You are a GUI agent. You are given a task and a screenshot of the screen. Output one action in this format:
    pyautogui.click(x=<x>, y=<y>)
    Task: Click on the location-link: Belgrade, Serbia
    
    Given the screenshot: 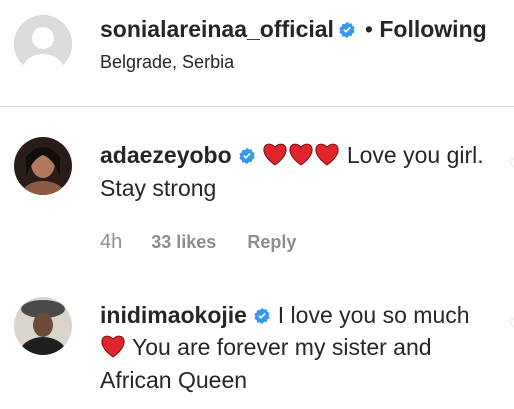 What is the action you would take?
    pyautogui.click(x=167, y=62)
    